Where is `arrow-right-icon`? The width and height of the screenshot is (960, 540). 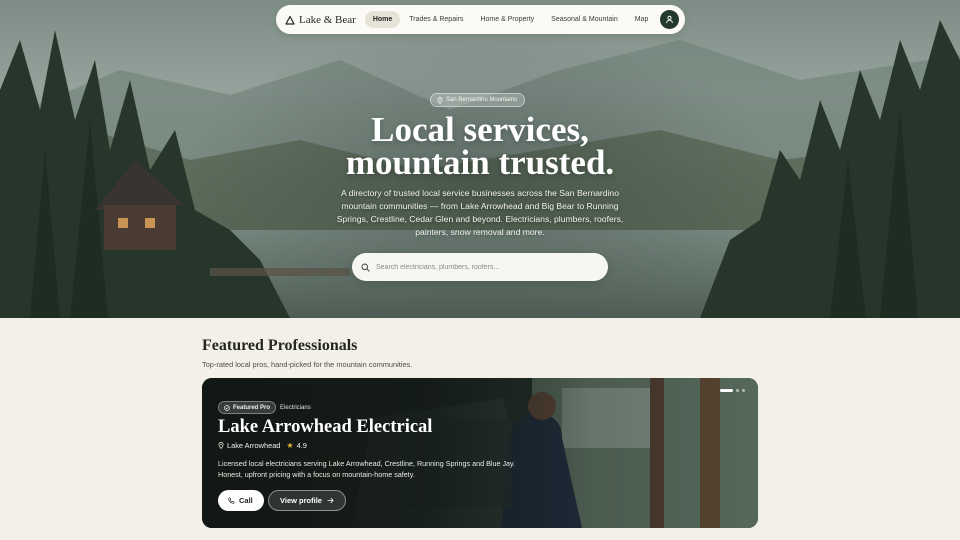
arrow-right-icon is located at coordinates (330, 500).